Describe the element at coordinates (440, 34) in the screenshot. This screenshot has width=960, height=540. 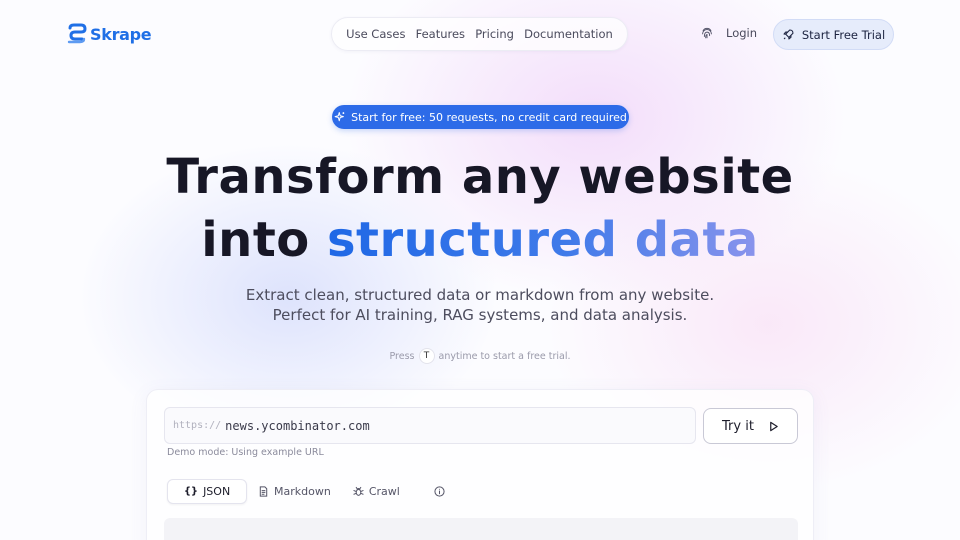
I see `nav-item-features: Features` at that location.